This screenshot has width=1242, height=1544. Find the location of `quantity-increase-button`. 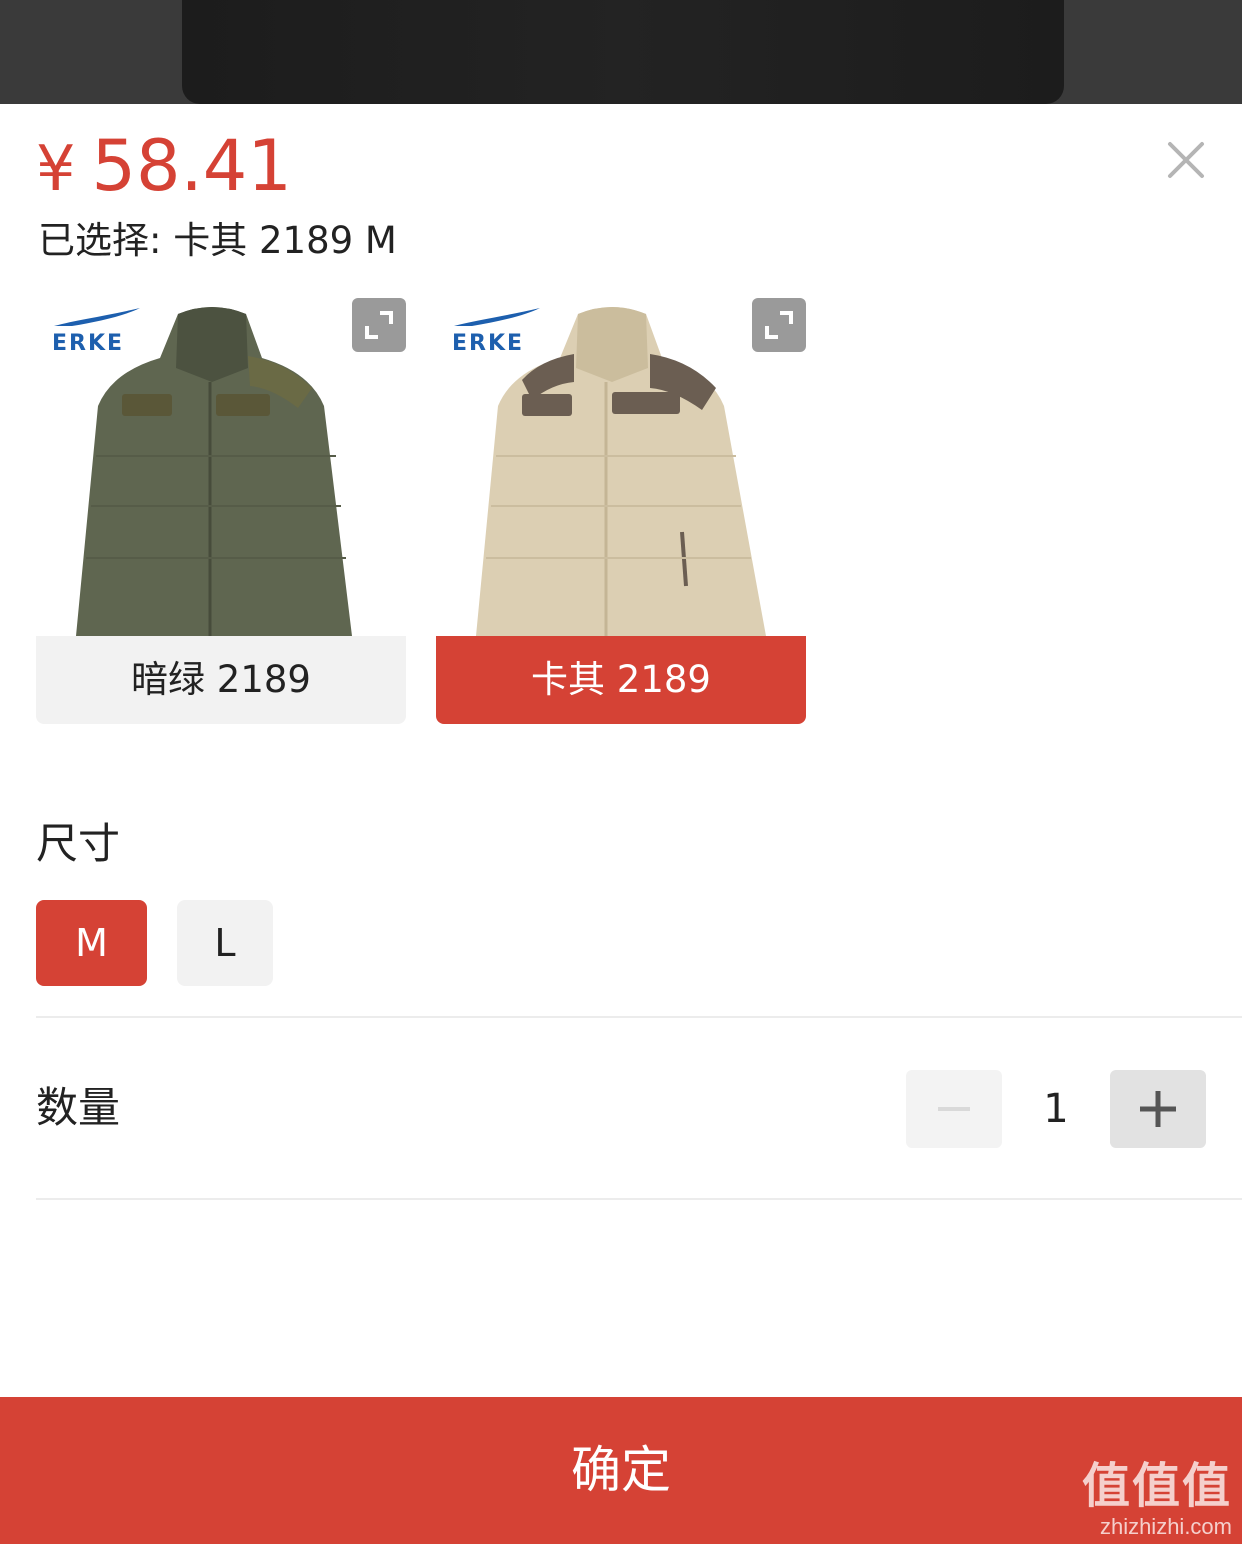

quantity-increase-button is located at coordinates (1158, 1109).